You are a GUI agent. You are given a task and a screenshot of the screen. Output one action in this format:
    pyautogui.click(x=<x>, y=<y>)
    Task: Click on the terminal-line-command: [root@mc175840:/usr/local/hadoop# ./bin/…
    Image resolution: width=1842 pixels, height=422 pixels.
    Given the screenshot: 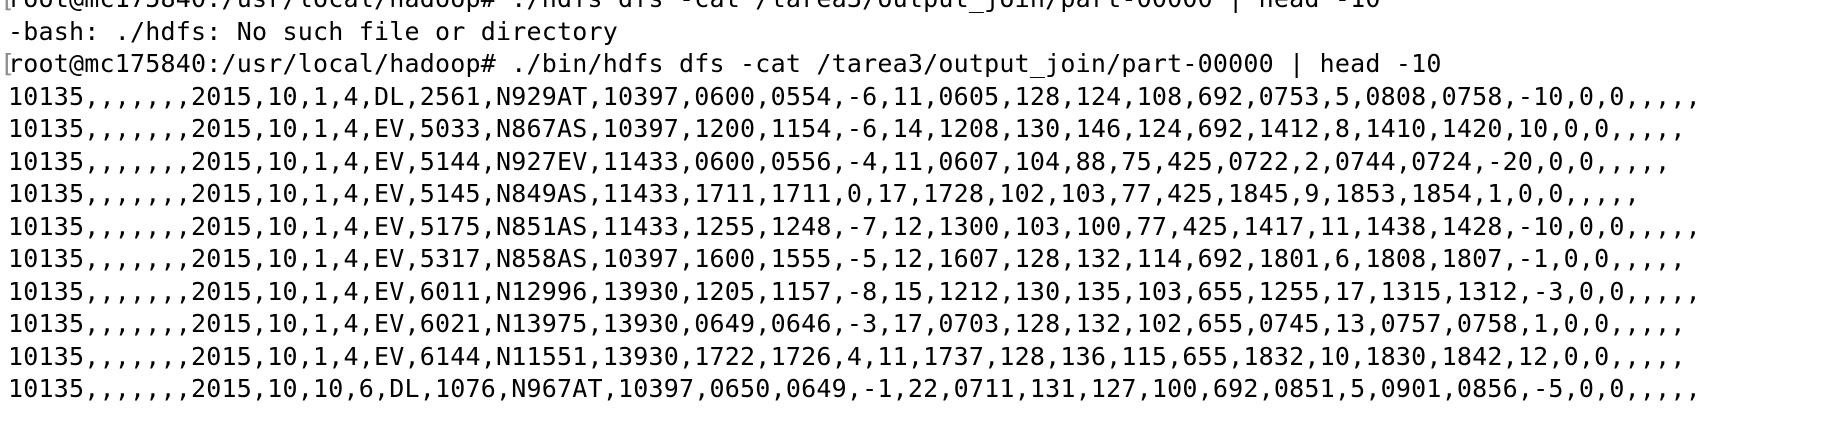 What is the action you would take?
    pyautogui.click(x=850, y=64)
    